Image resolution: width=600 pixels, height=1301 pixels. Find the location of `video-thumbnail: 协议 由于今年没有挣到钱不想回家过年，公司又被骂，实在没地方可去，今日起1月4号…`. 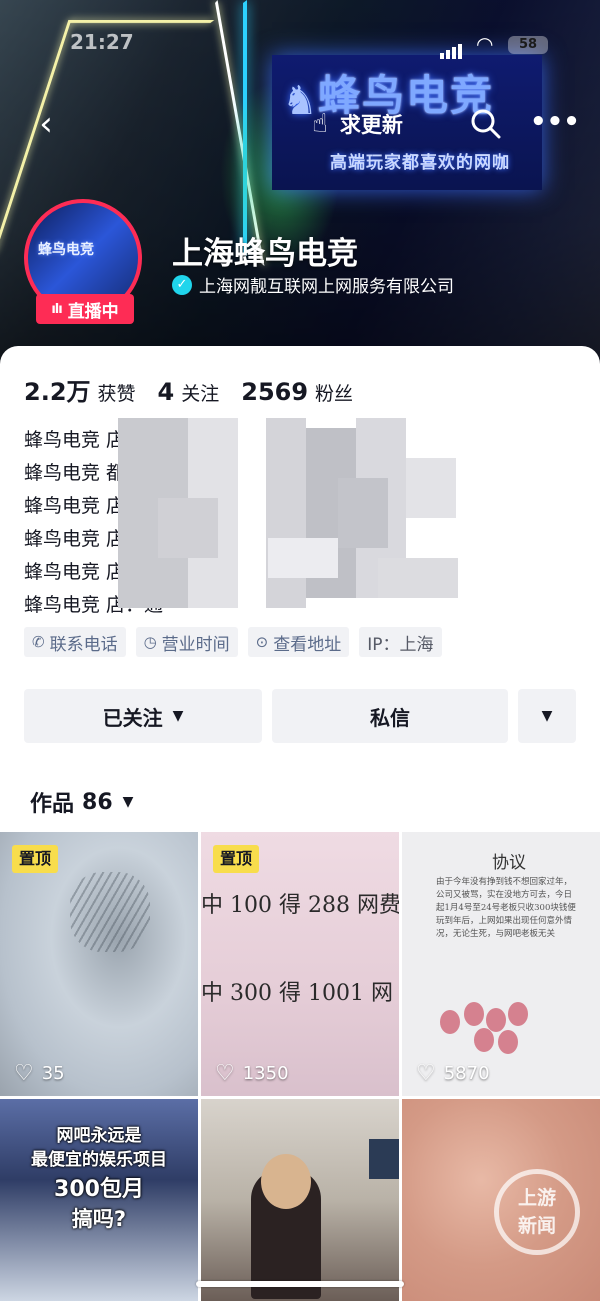

video-thumbnail: 协议 由于今年没有挣到钱不想回家过年，公司又被骂，实在没地方可去，今日起1月4号… is located at coordinates (501, 964).